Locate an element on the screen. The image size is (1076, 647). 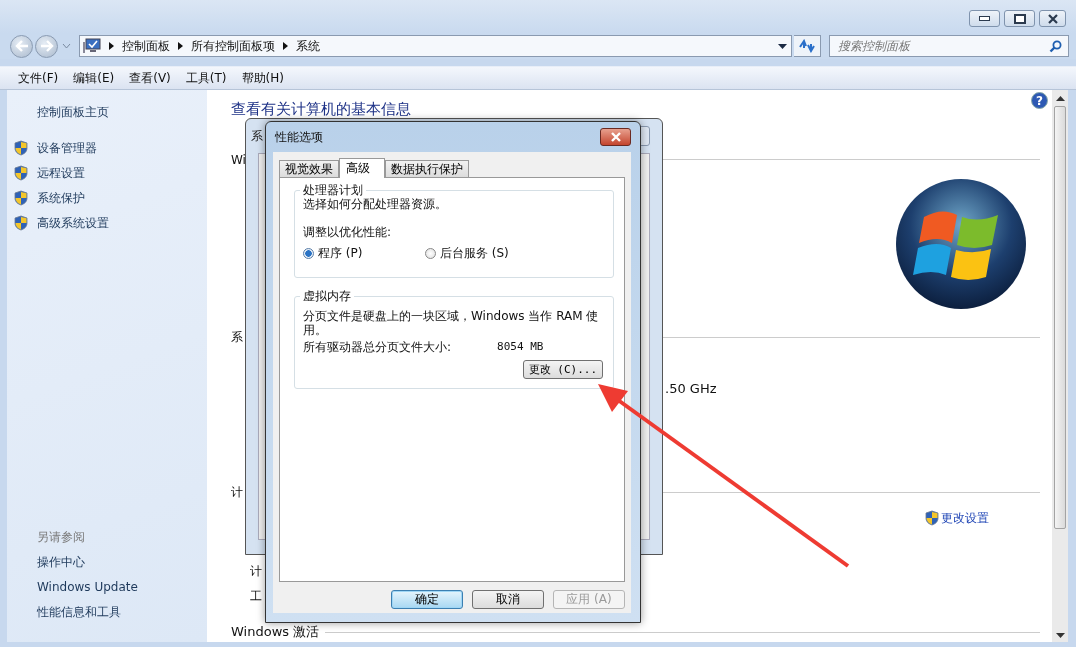
option-label: 调整以优化性能: is located at coordinates (348, 232).